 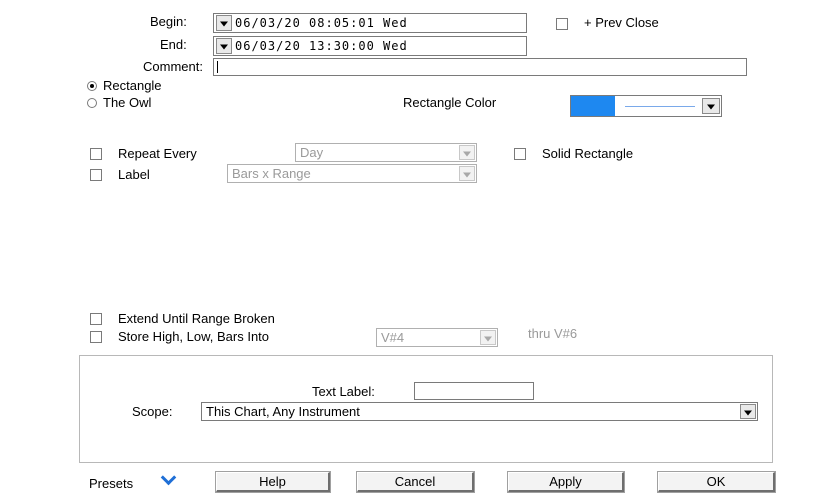 I want to click on presets-label: Presets, so click(x=111, y=484).